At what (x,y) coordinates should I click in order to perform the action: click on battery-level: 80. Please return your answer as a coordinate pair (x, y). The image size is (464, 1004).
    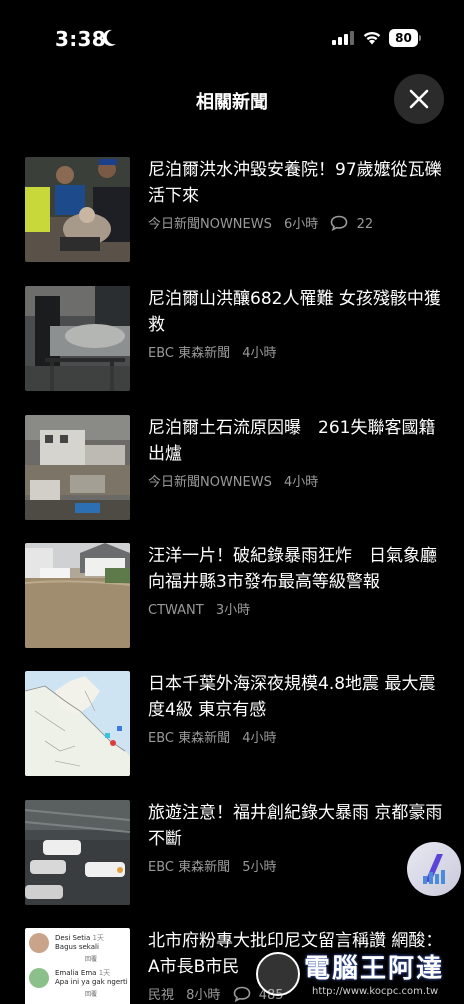
    Looking at the image, I should click on (403, 38).